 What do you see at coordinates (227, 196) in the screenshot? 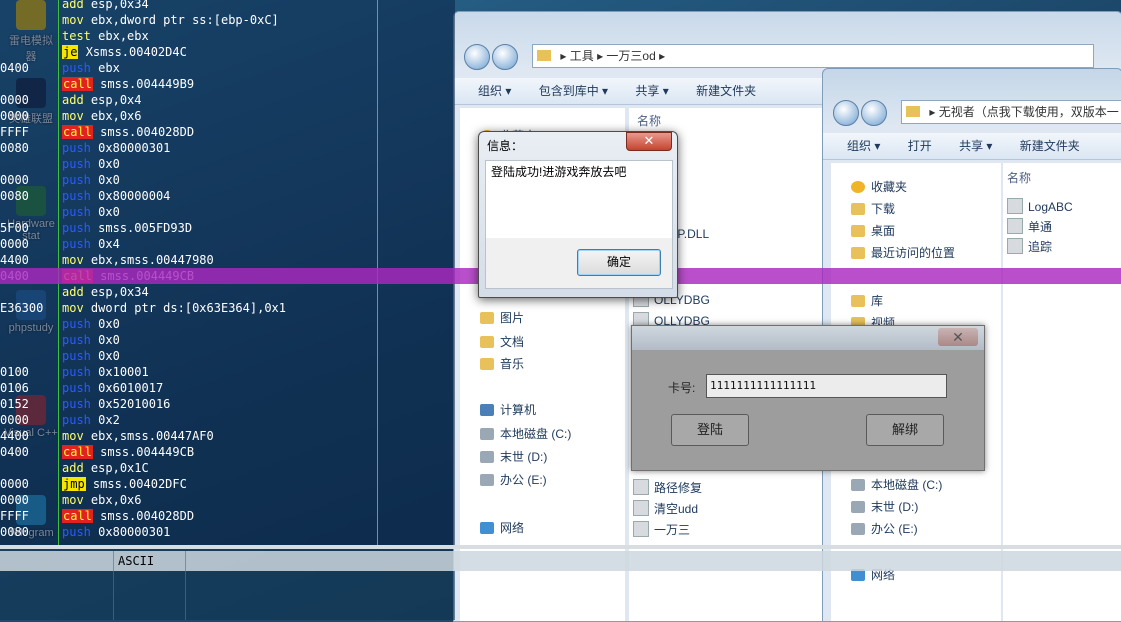
I see `disasm-row: 0080 push 0x80000004` at bounding box center [227, 196].